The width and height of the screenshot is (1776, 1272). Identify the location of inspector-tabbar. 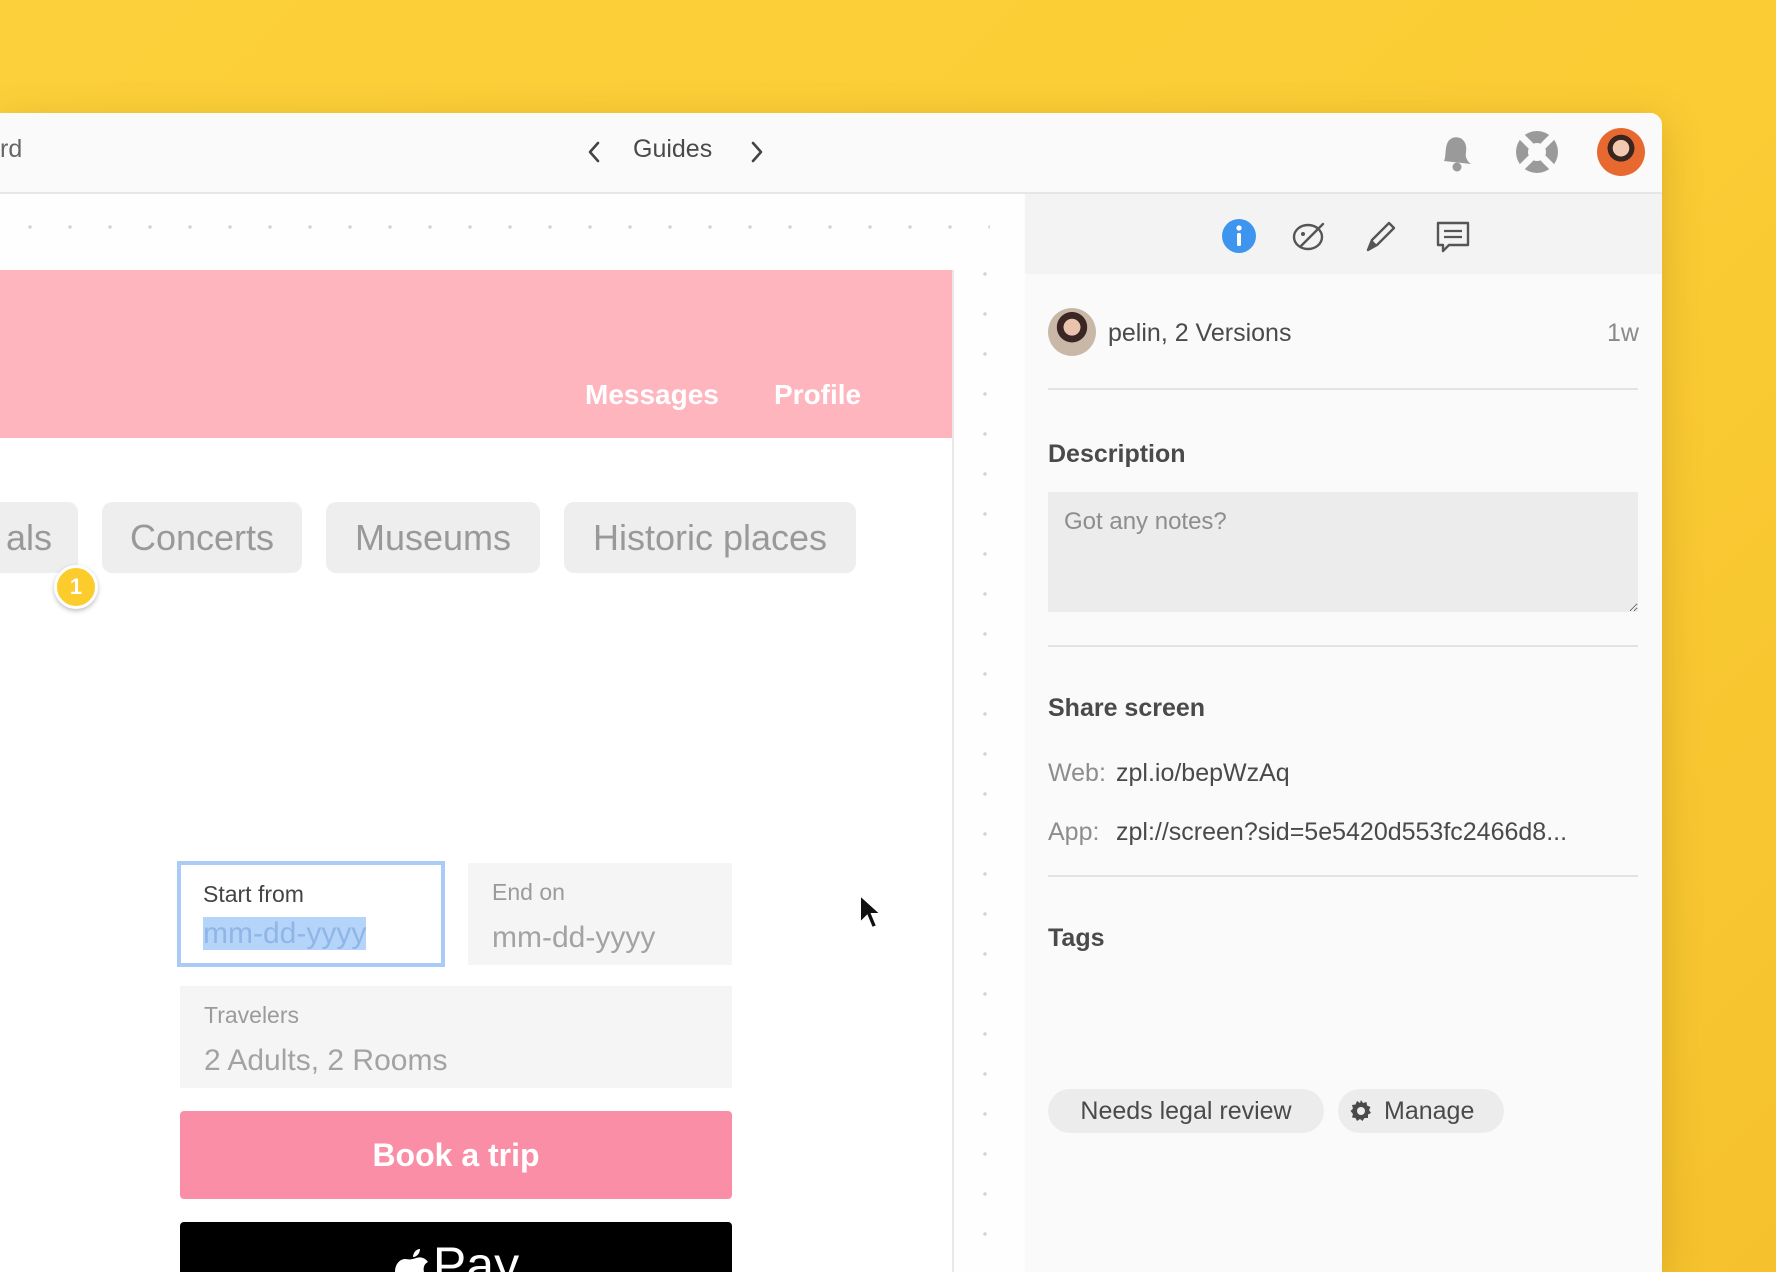
(1343, 234).